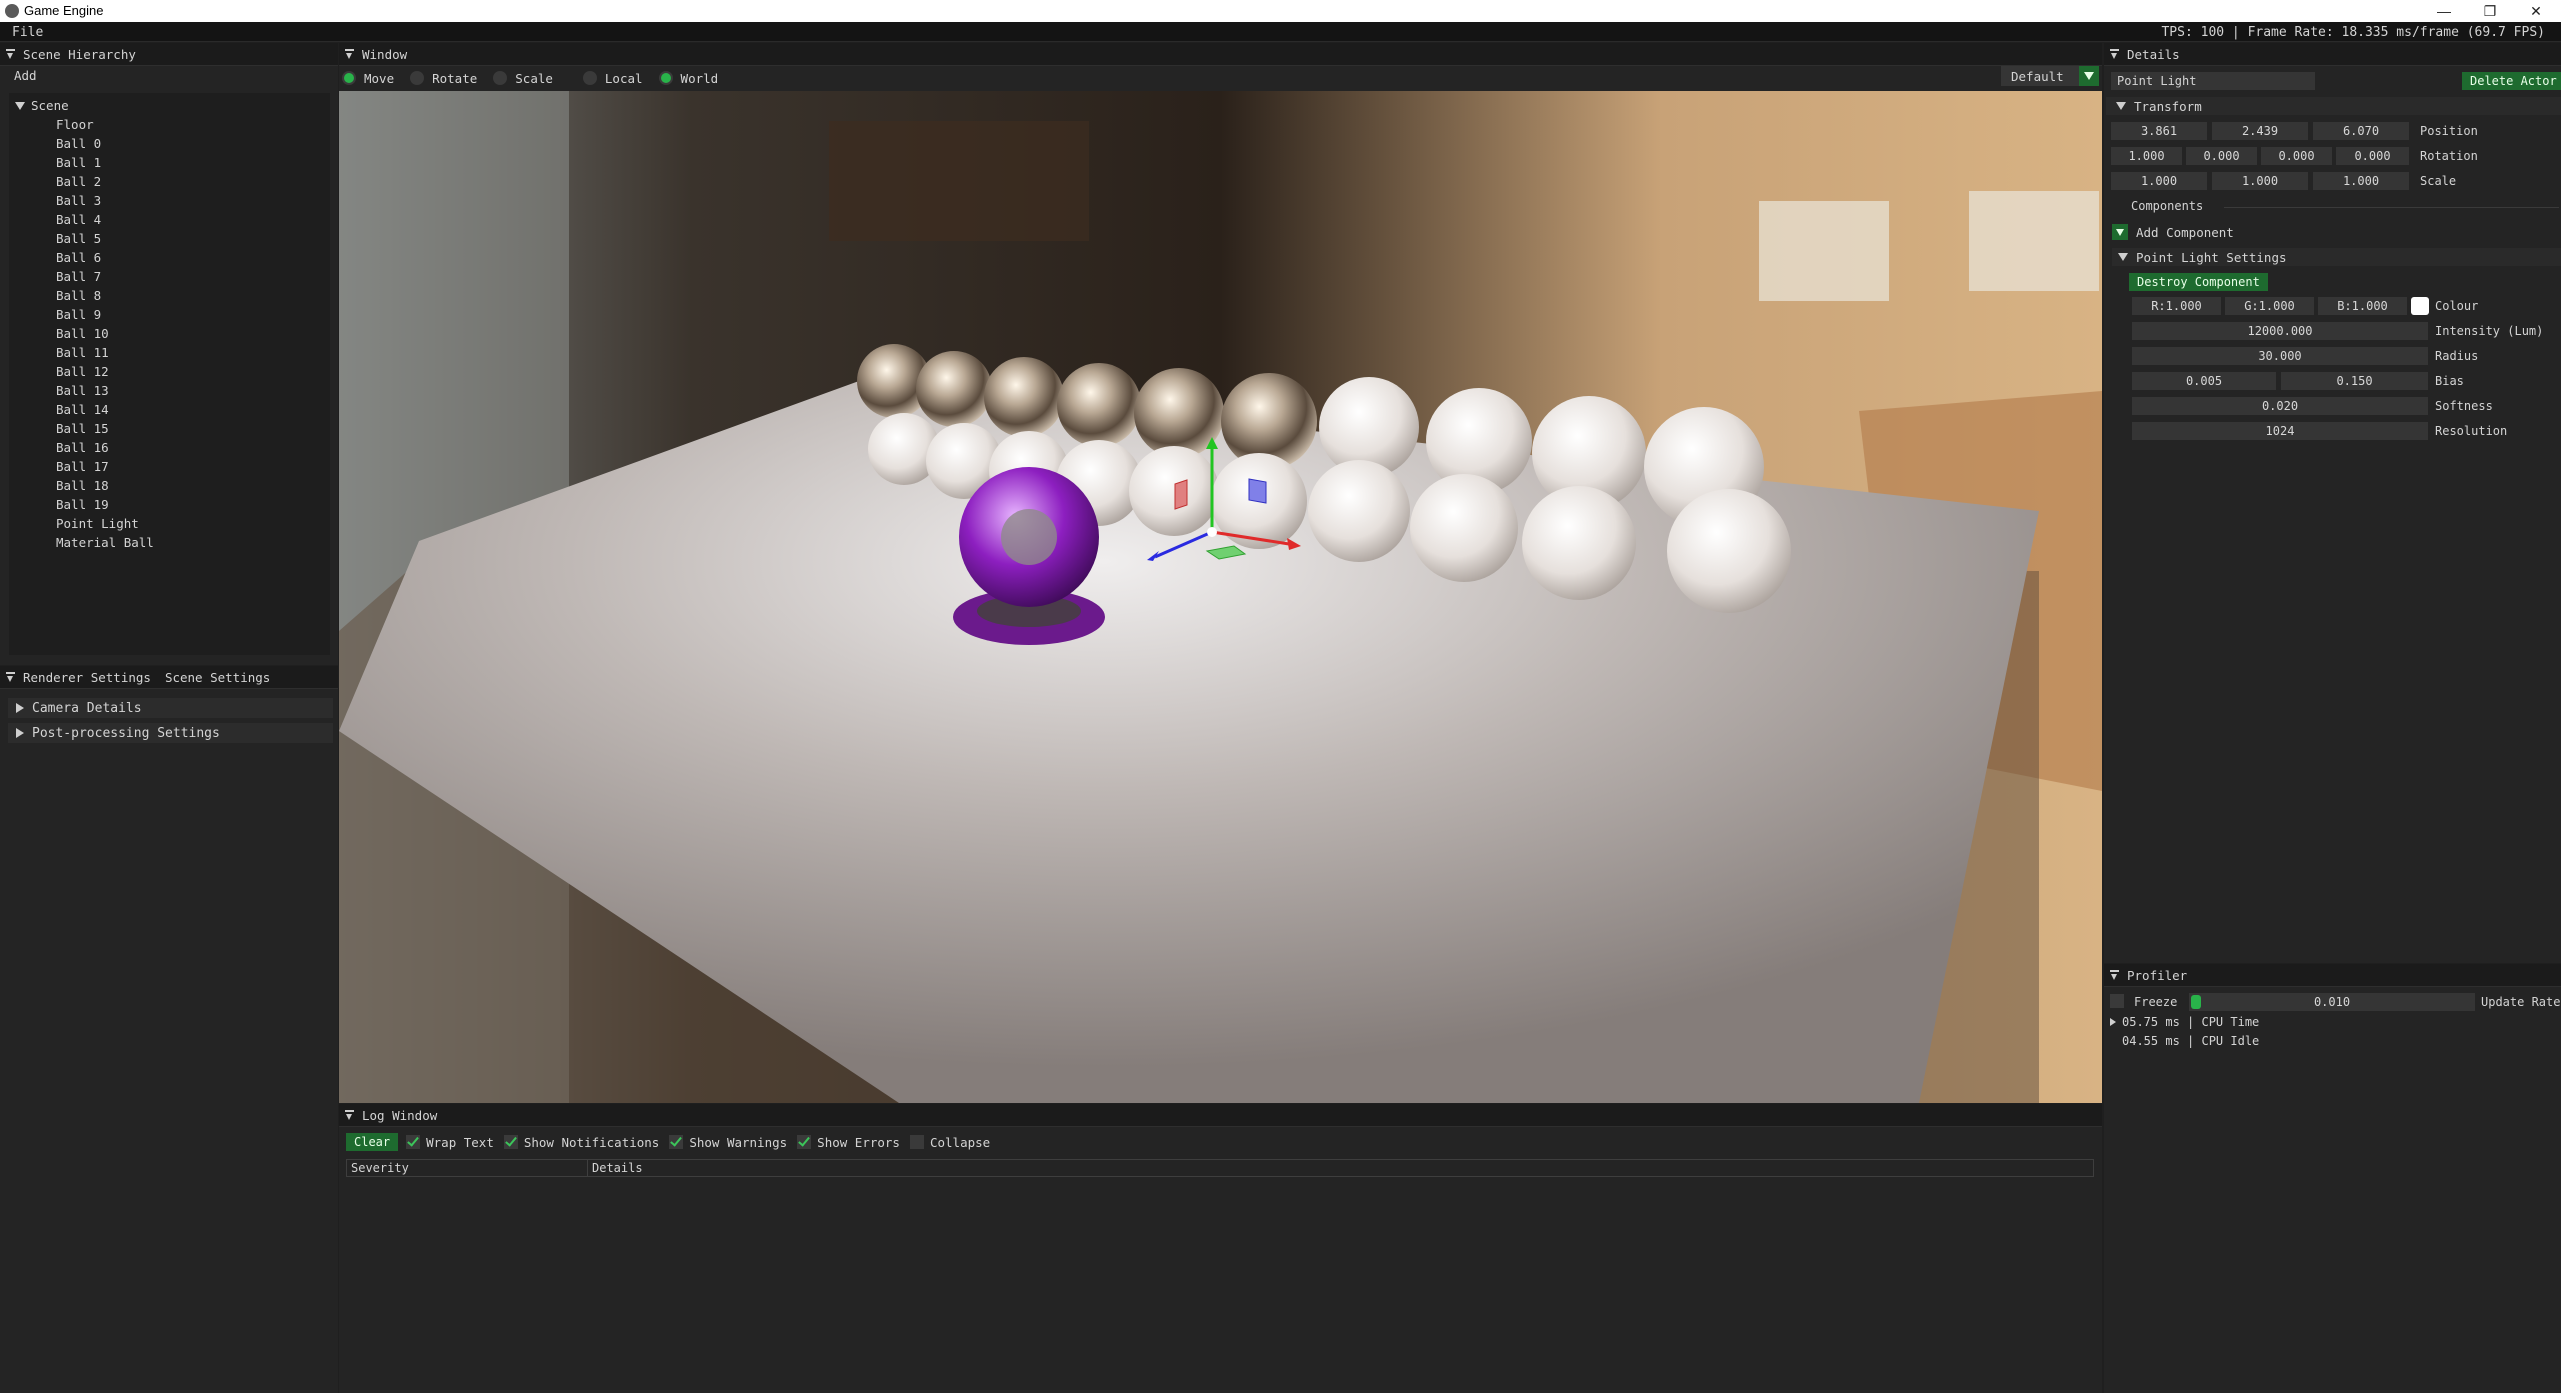 The image size is (2561, 1393). Describe the element at coordinates (2157, 81) in the screenshot. I see `actor-name-value: Point Light` at that location.